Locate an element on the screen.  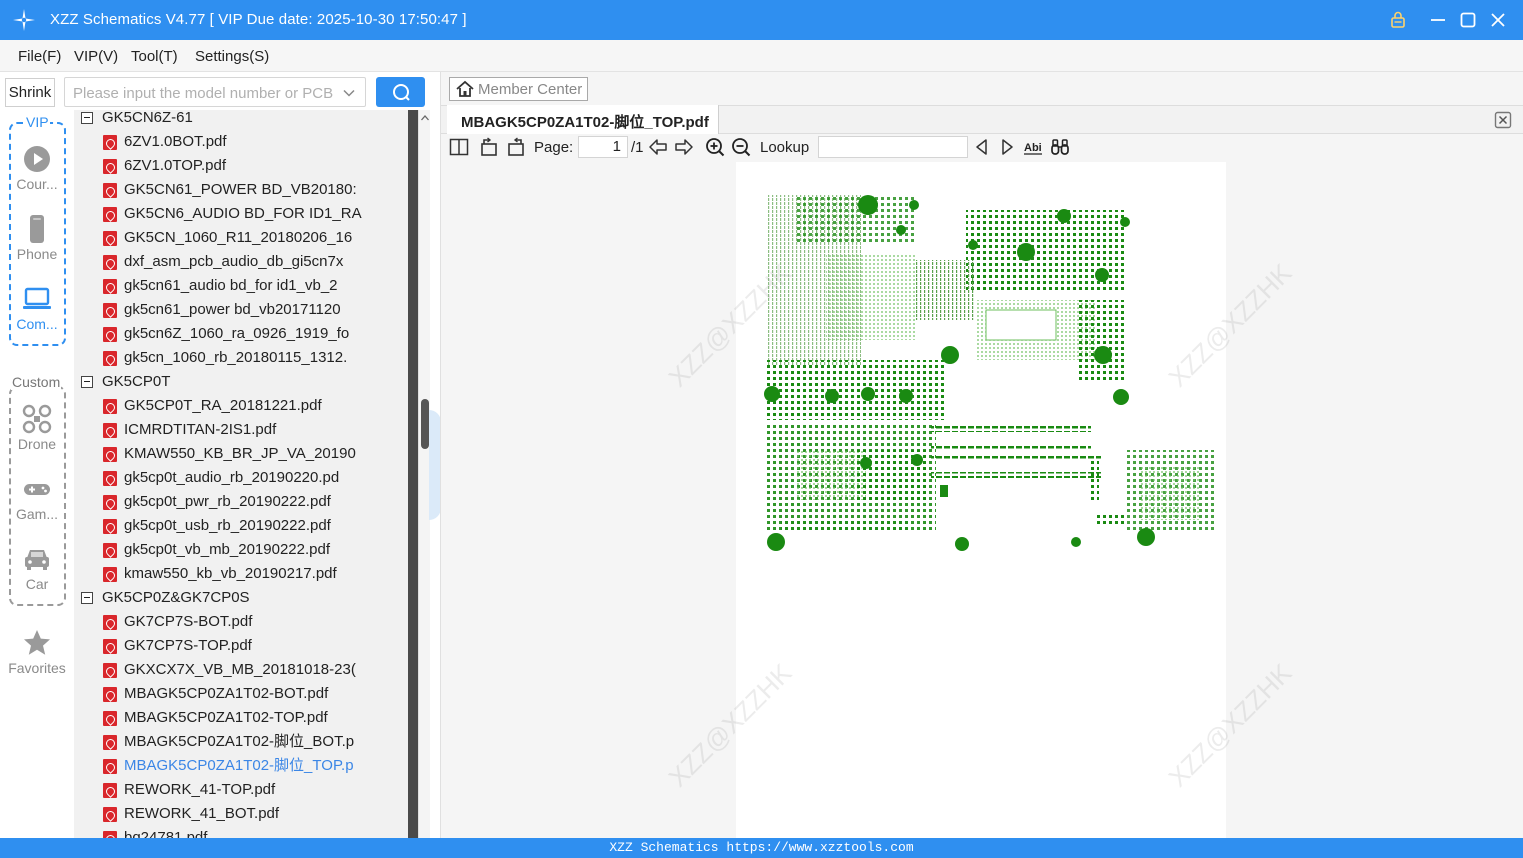
tree-item-label: gk5cp0t_pwr_rb_20190222.pdf is located at coordinates (227, 501).